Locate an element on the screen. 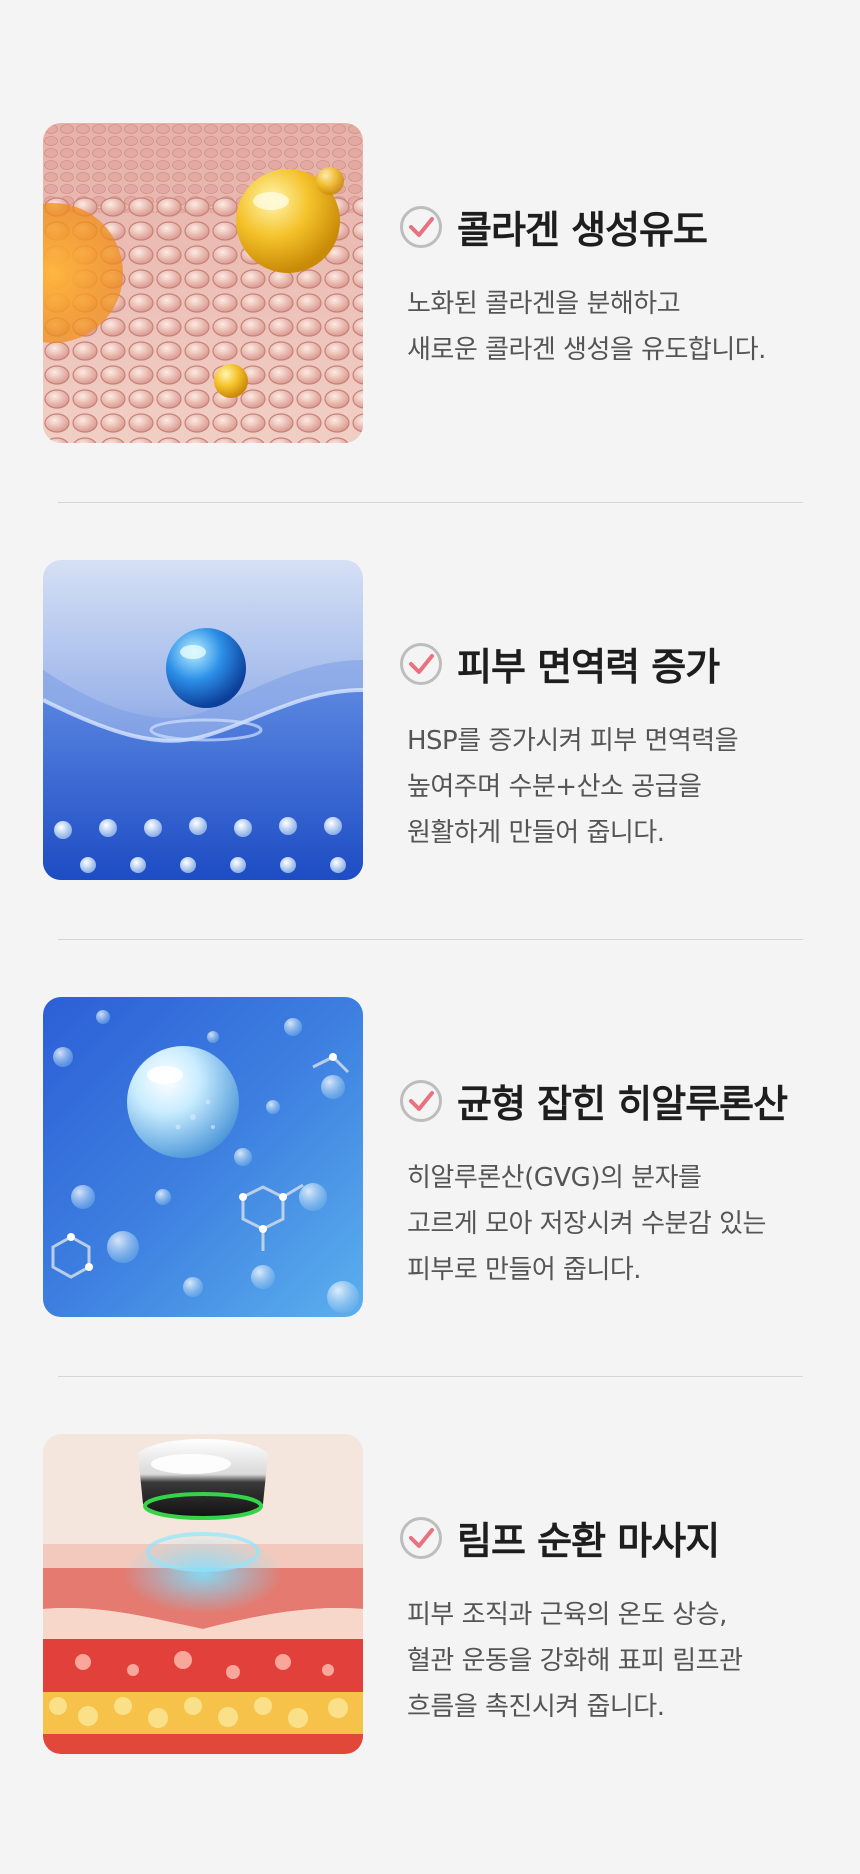  description-line: 피부 조직과 근육의 온도 상승, is located at coordinates (567, 1615).